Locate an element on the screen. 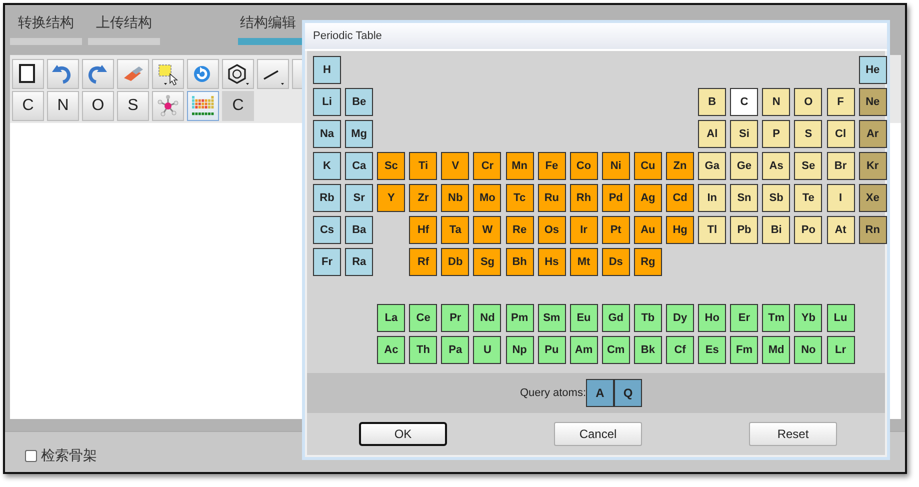 The image size is (919, 487). tab: 上传结构 is located at coordinates (124, 25).